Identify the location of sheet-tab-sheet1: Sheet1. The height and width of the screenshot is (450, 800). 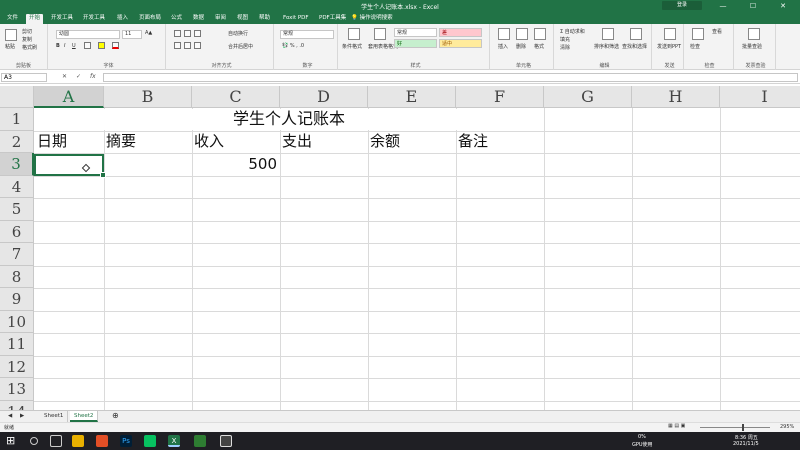
(54, 416).